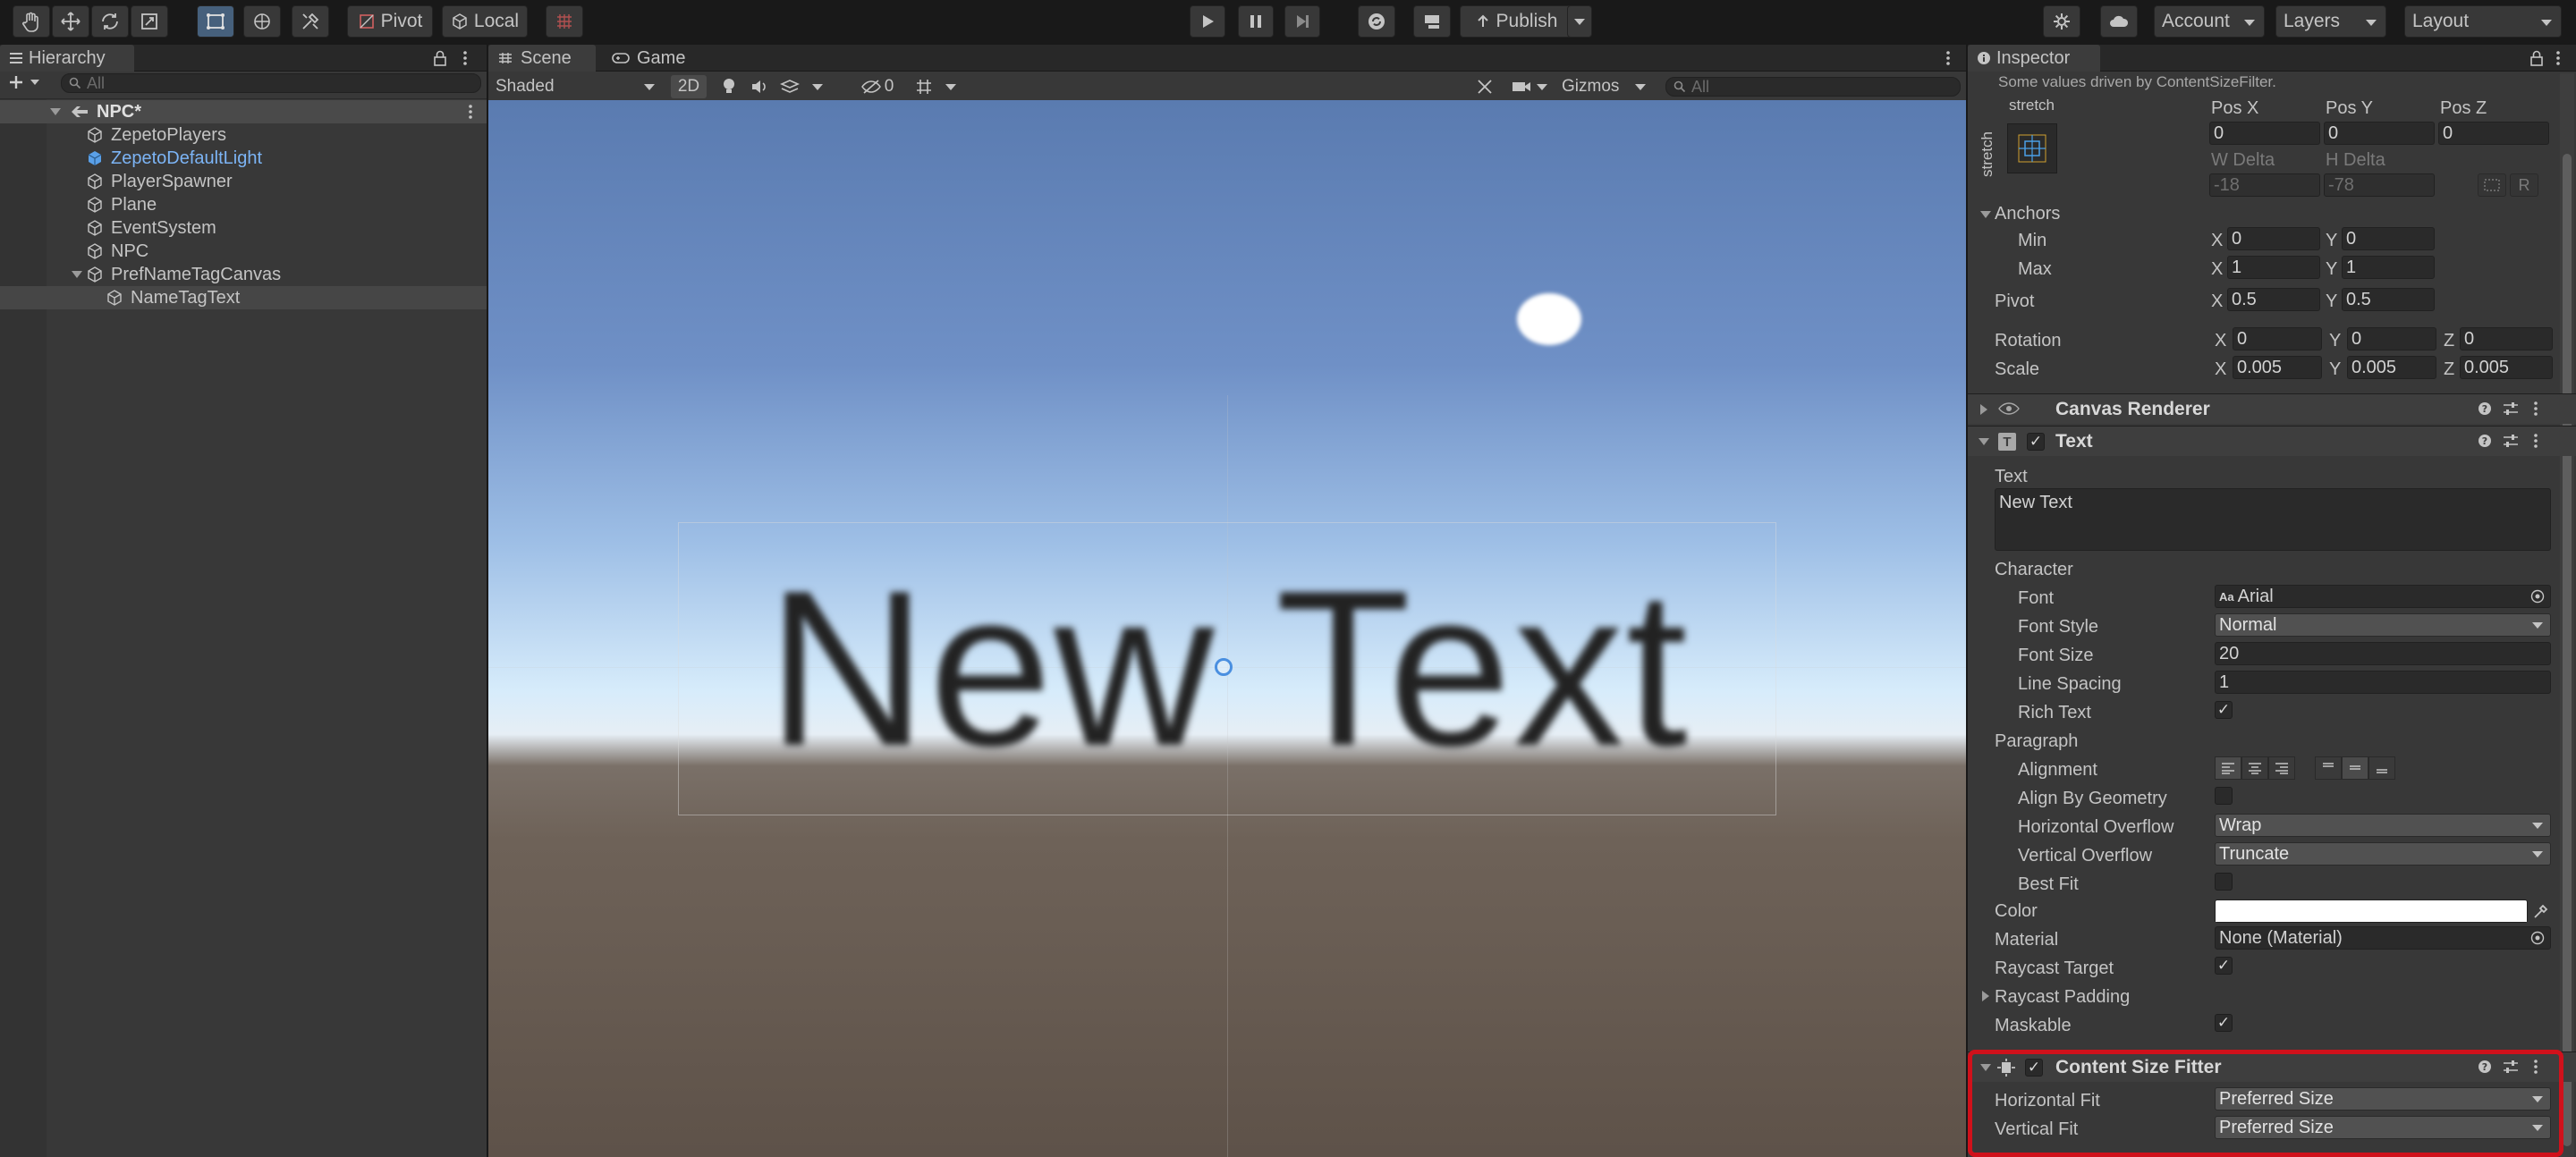  Describe the element at coordinates (2383, 1127) in the screenshot. I see `vertical-fit-dropdown: Preferred Size` at that location.